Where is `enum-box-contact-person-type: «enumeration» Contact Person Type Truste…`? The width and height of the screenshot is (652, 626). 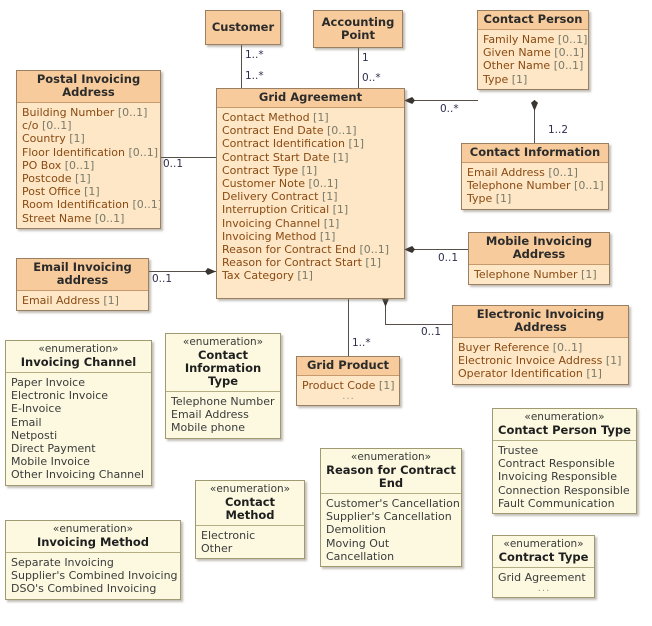
enum-box-contact-person-type: «enumeration» Contact Person Type Truste… is located at coordinates (564, 461).